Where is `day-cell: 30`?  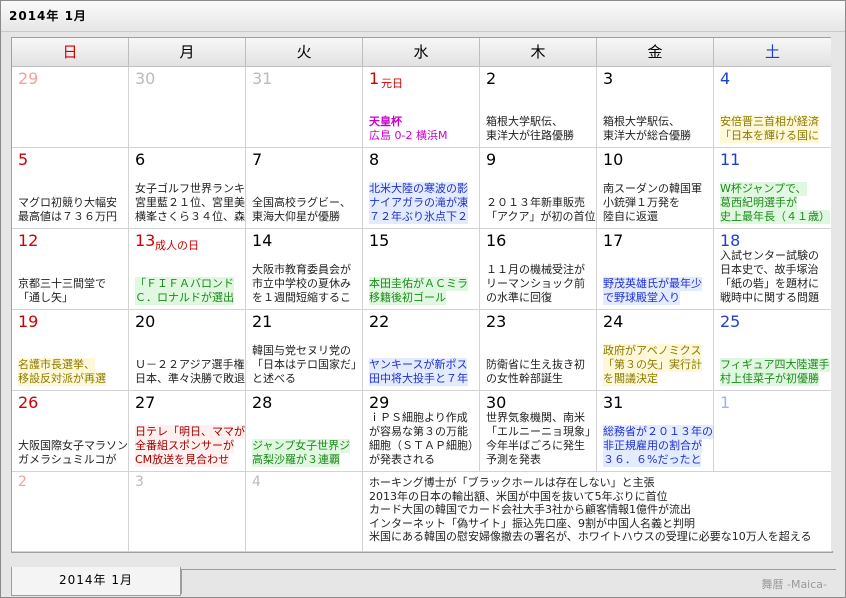
day-cell: 30 is located at coordinates (187, 107).